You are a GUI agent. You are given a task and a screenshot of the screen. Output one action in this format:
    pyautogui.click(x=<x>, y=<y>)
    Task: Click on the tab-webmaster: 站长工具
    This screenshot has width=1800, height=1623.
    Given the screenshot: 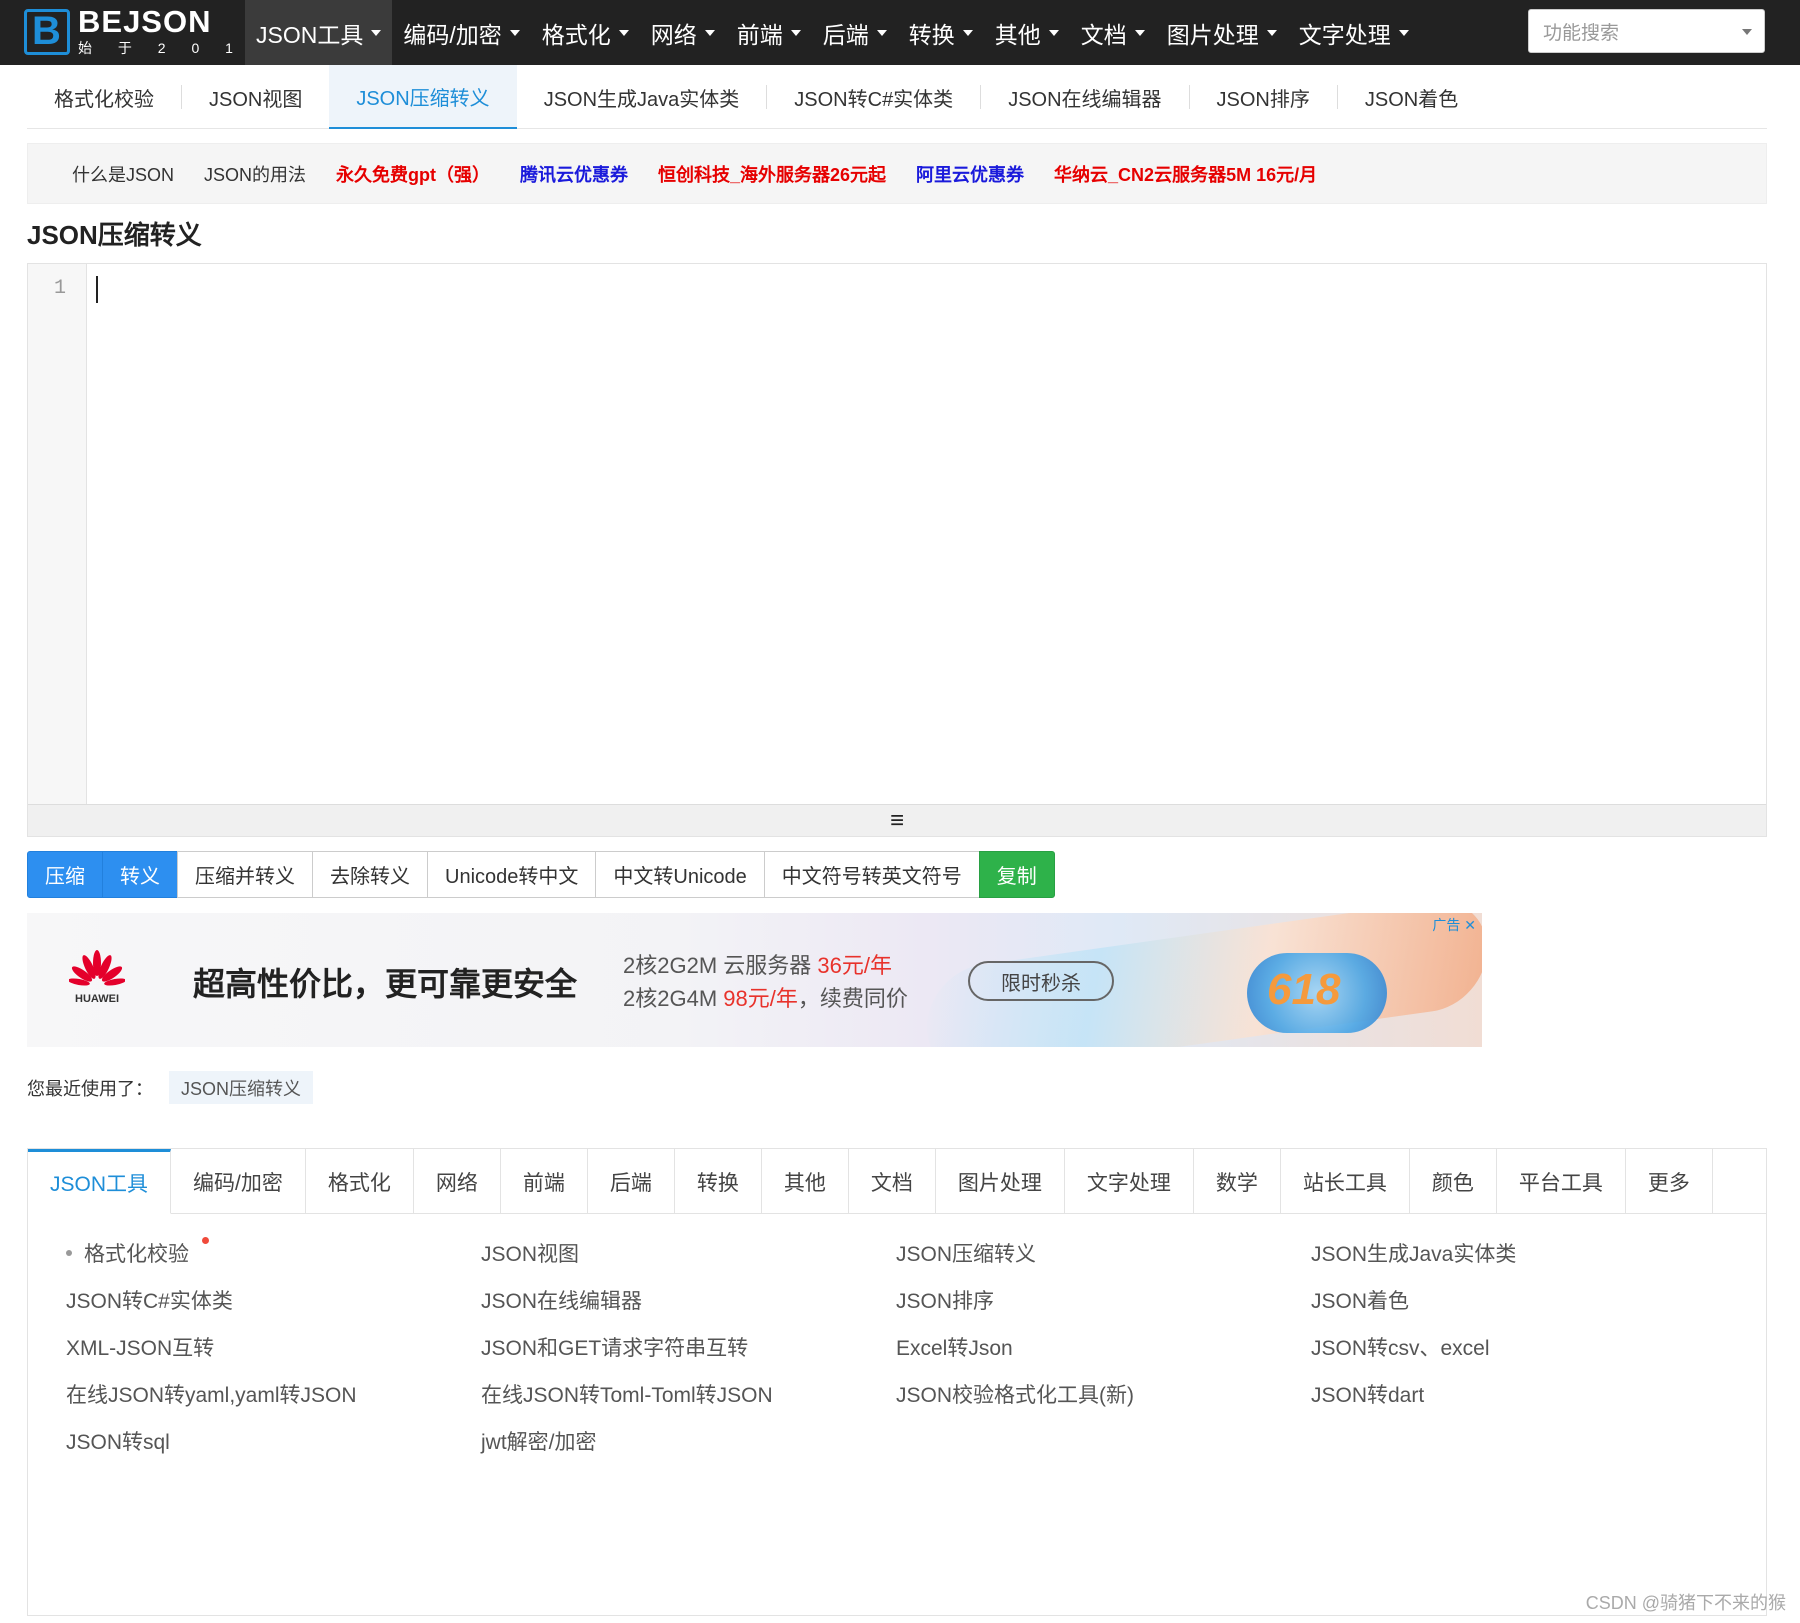 What is the action you would take?
    pyautogui.click(x=1345, y=1181)
    